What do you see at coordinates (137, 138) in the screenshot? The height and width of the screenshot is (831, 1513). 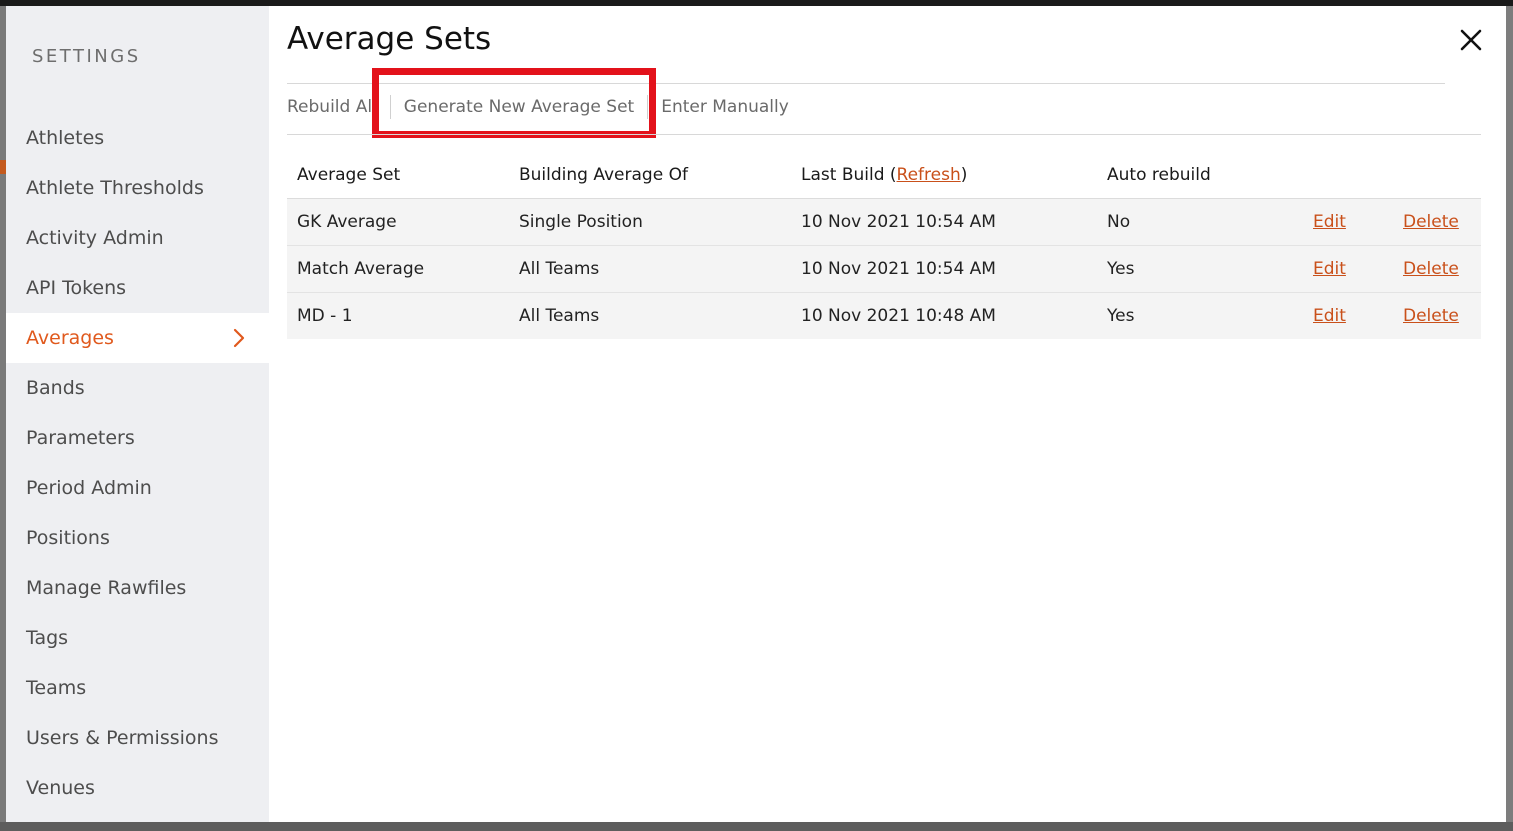 I see `sidebar-item-athletes: Athletes` at bounding box center [137, 138].